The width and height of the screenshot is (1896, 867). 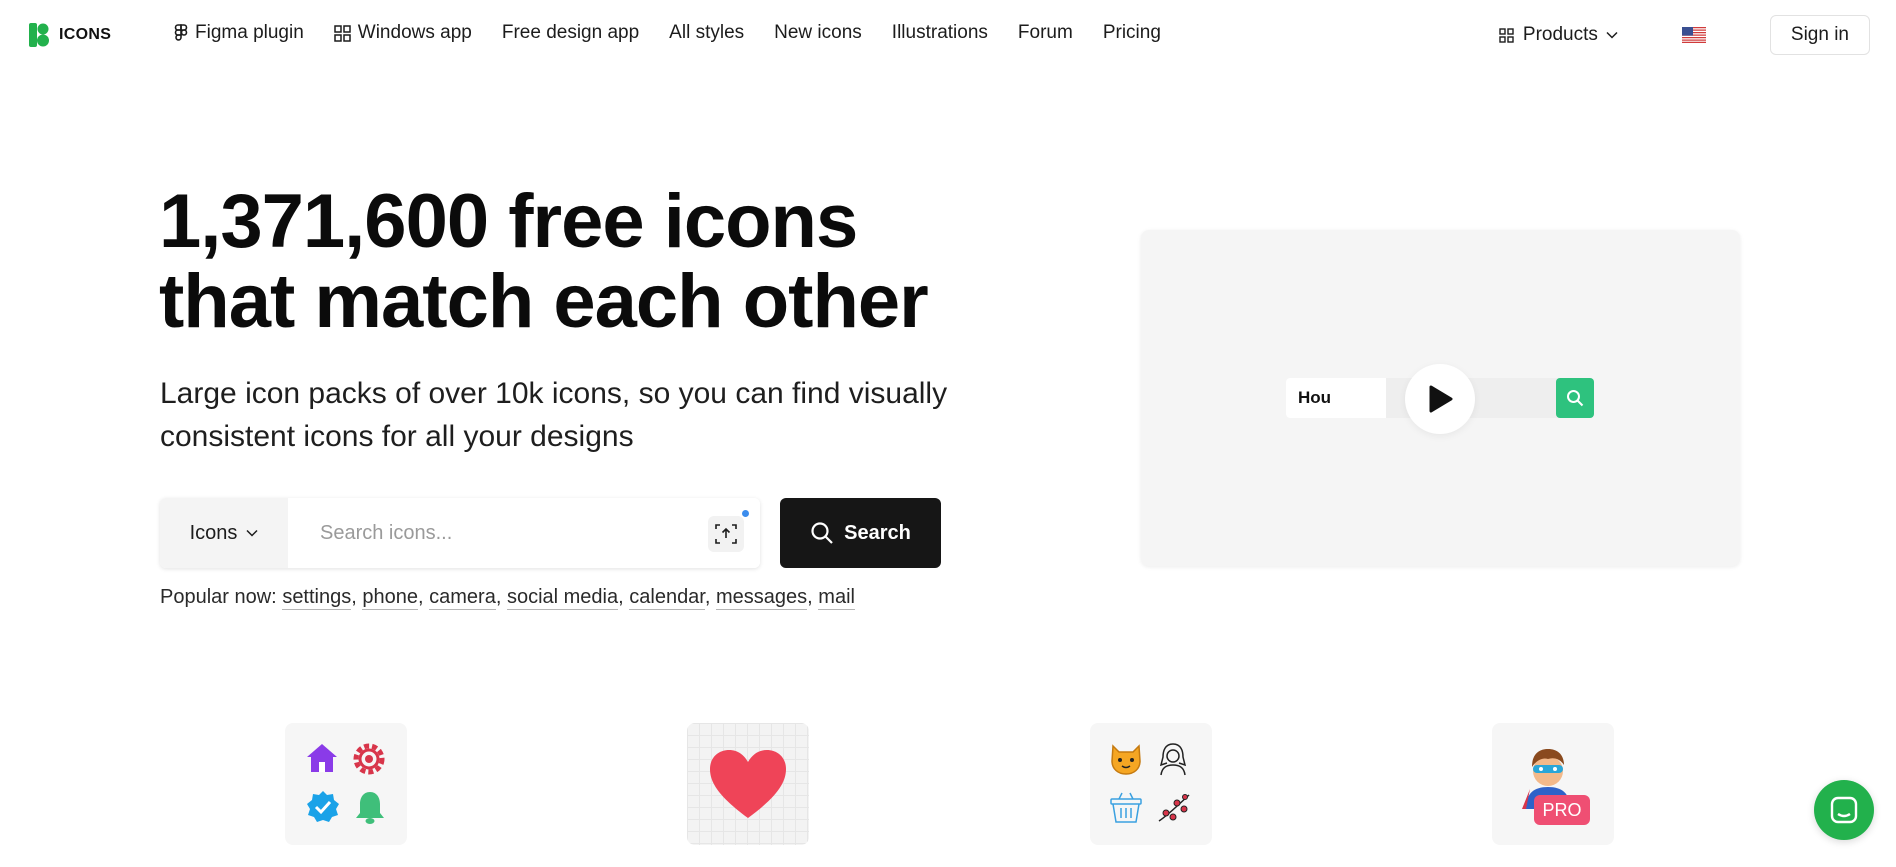 I want to click on logo-text: ICONS, so click(x=85, y=34).